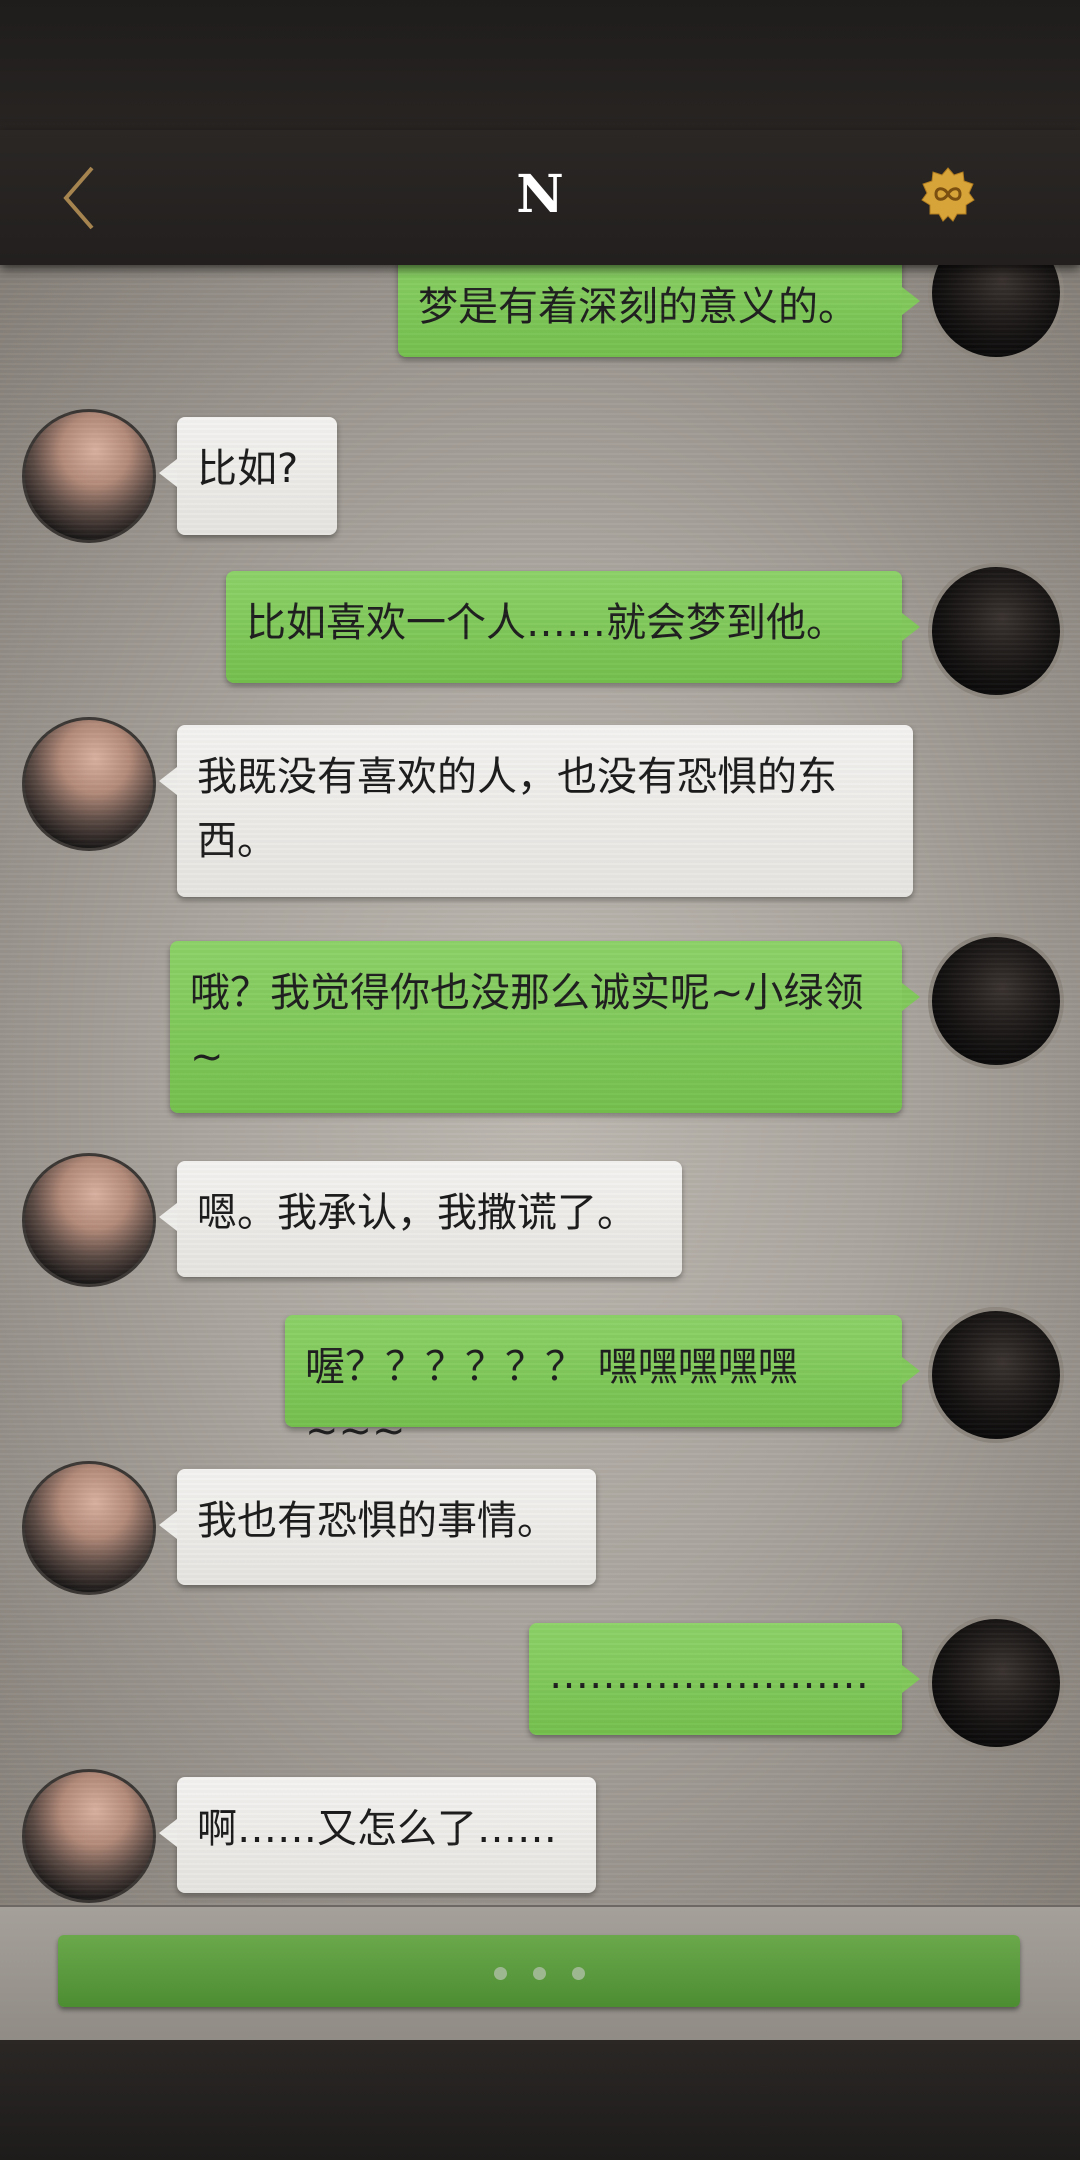  I want to click on message-bubble-self: 梦是有着深刻的意义的。, so click(659, 311).